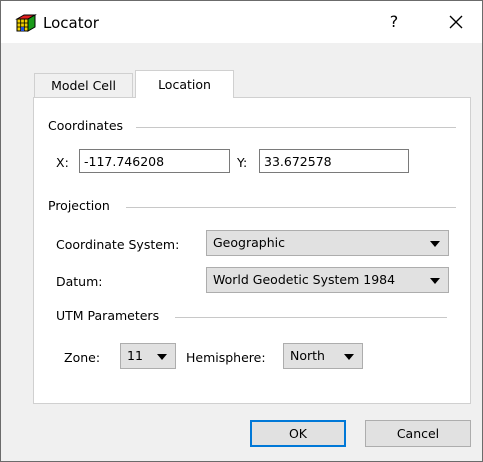  What do you see at coordinates (291, 207) in the screenshot?
I see `projection-divider` at bounding box center [291, 207].